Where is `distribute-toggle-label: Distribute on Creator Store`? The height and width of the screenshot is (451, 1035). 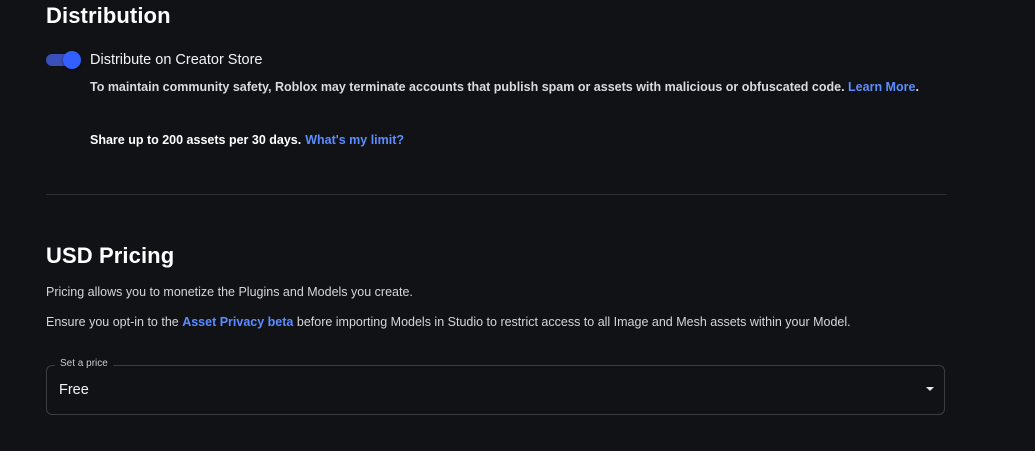
distribute-toggle-label: Distribute on Creator Store is located at coordinates (176, 60).